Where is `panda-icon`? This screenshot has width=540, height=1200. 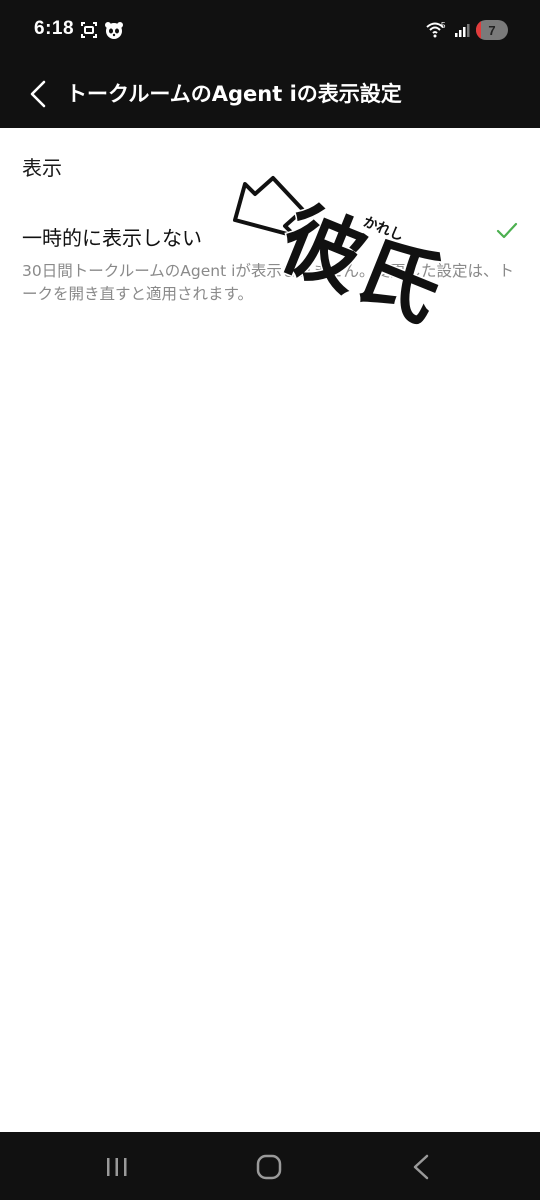 panda-icon is located at coordinates (114, 30).